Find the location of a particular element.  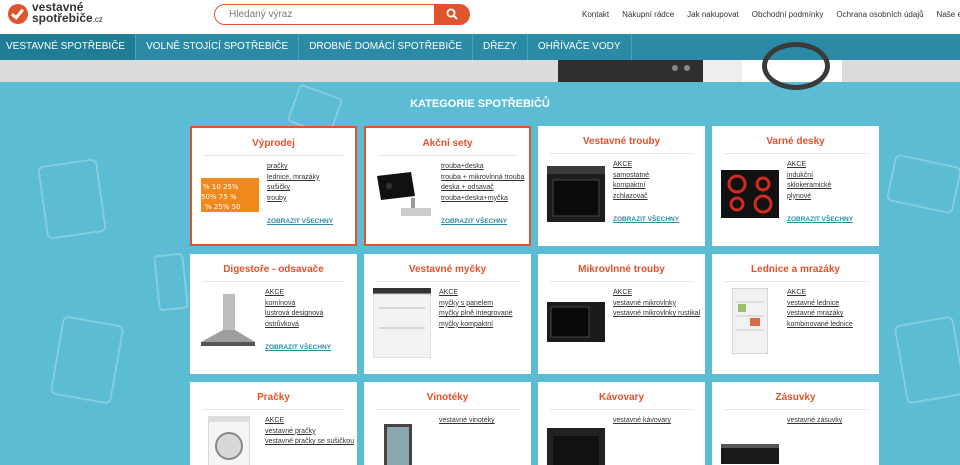

card-title: Mikrovlnné trouby is located at coordinates (621, 269).